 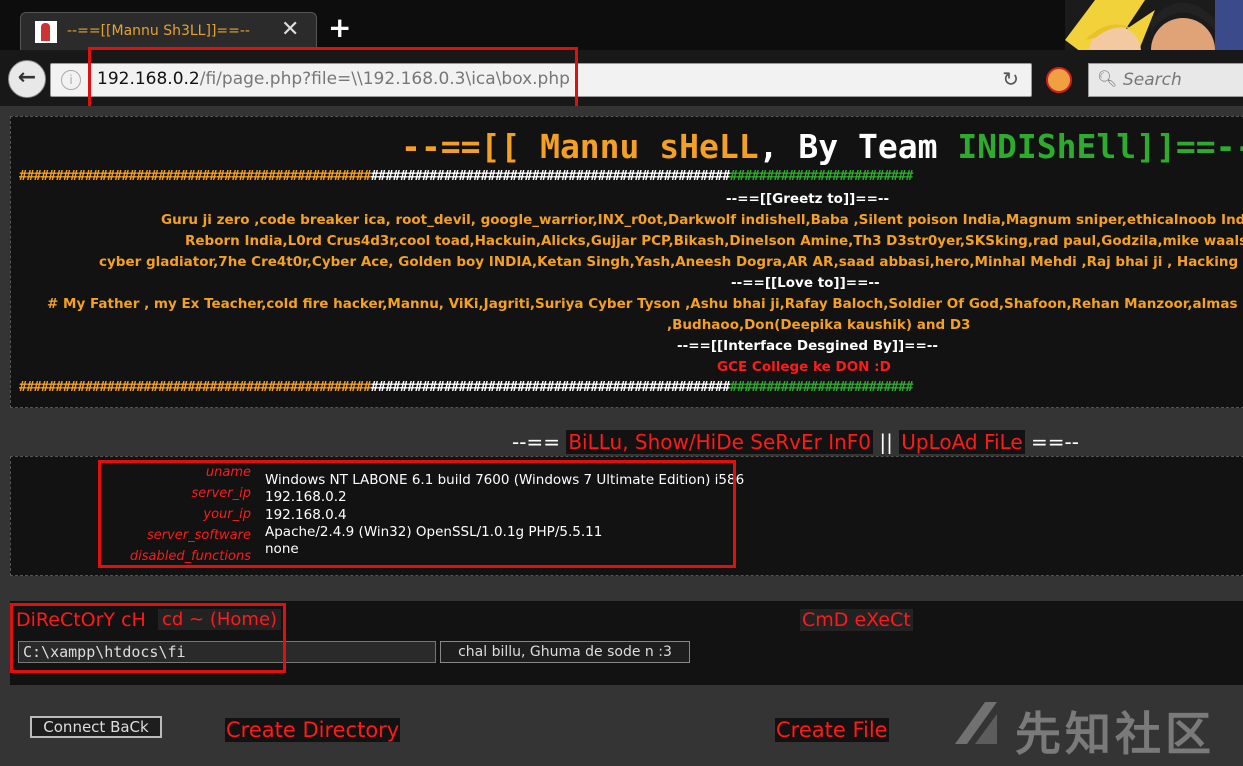 I want to click on watermark: 先知社区, so click(x=1090, y=727).